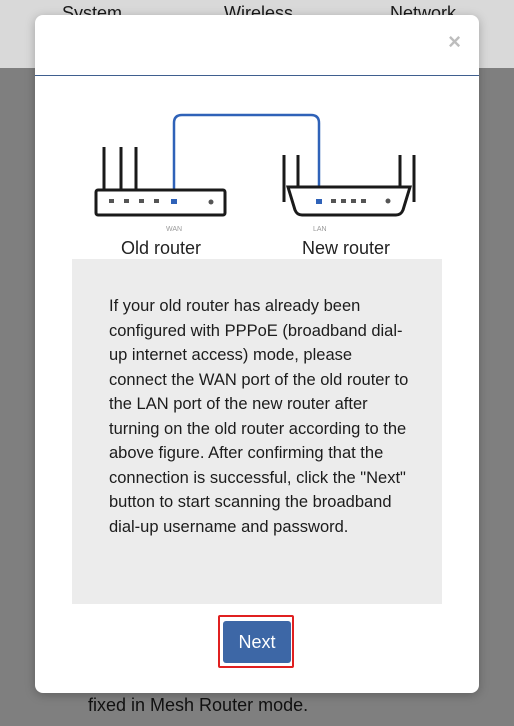 Image resolution: width=514 pixels, height=726 pixels. What do you see at coordinates (161, 248) in the screenshot?
I see `old-router-label: Old router` at bounding box center [161, 248].